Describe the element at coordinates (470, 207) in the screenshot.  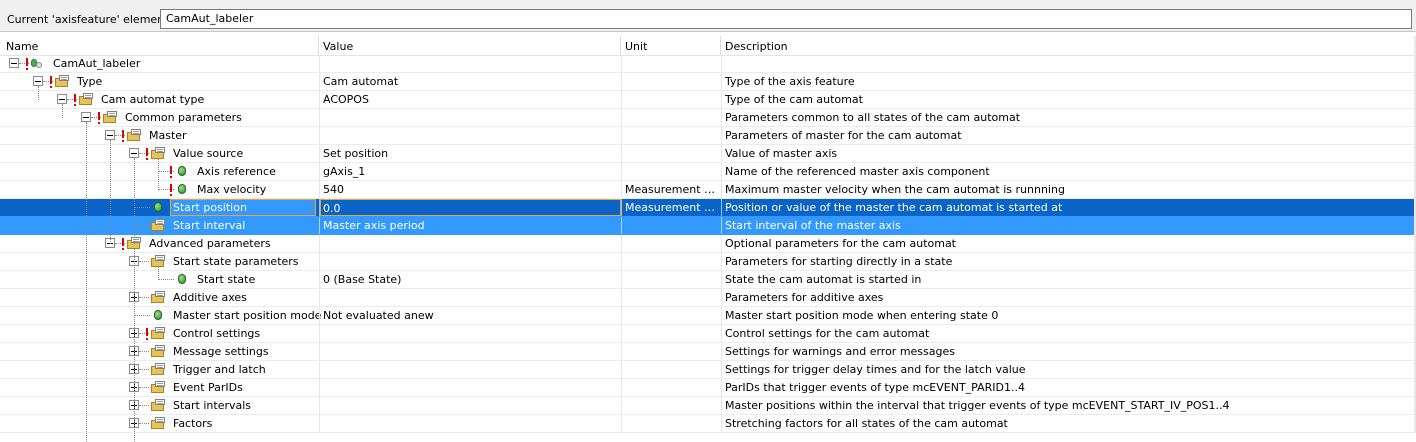
I see `row-value: 0.0` at that location.